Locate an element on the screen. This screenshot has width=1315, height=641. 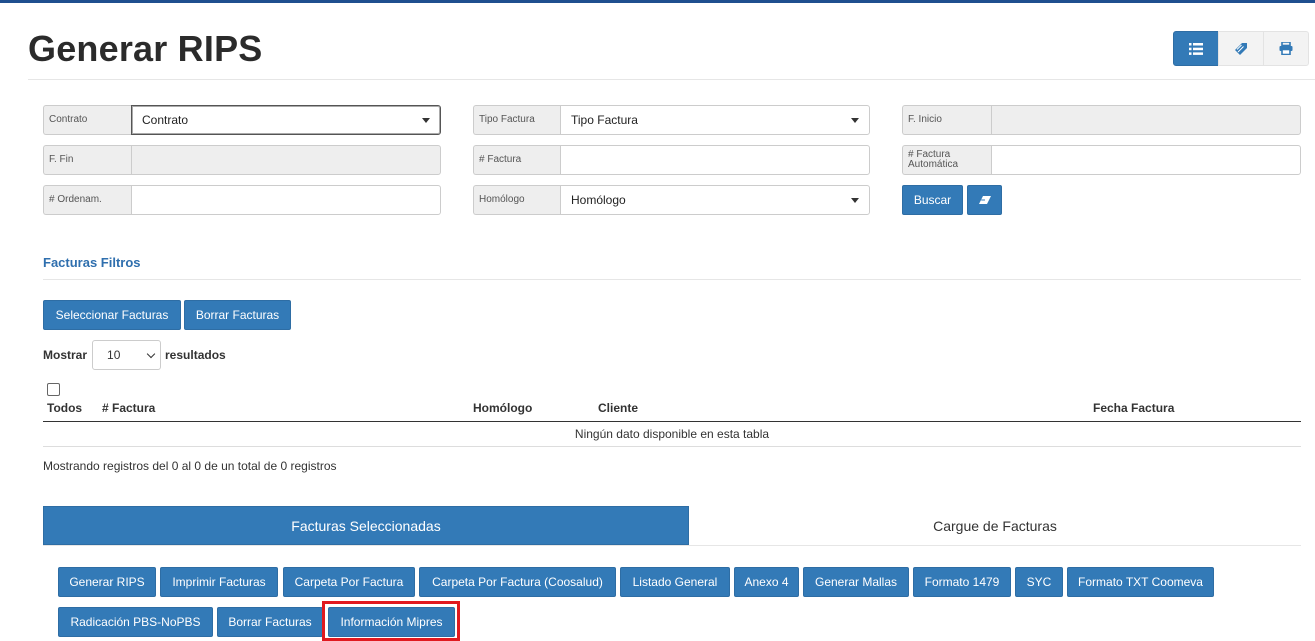
page-length-value: 10 is located at coordinates (114, 355).